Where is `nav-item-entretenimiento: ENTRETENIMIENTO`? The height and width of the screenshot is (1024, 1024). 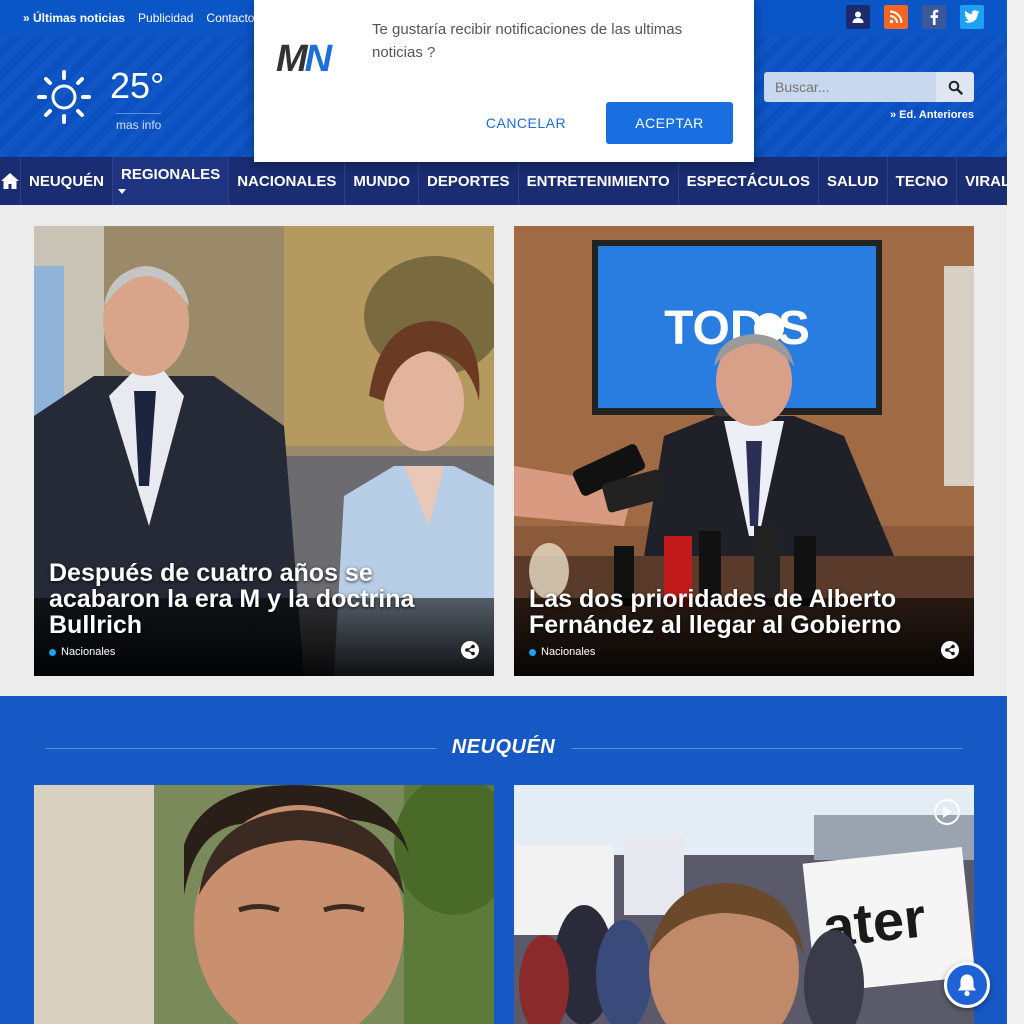 nav-item-entretenimiento: ENTRETENIMIENTO is located at coordinates (599, 181).